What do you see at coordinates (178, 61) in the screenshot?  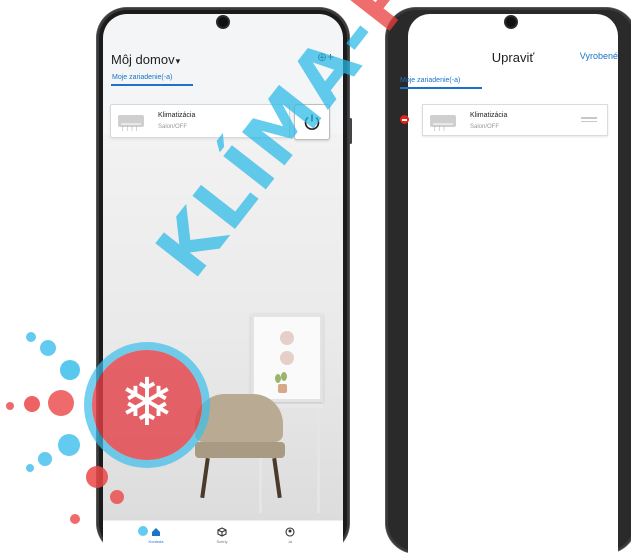 I see `chevron-down-icon: ▾` at bounding box center [178, 61].